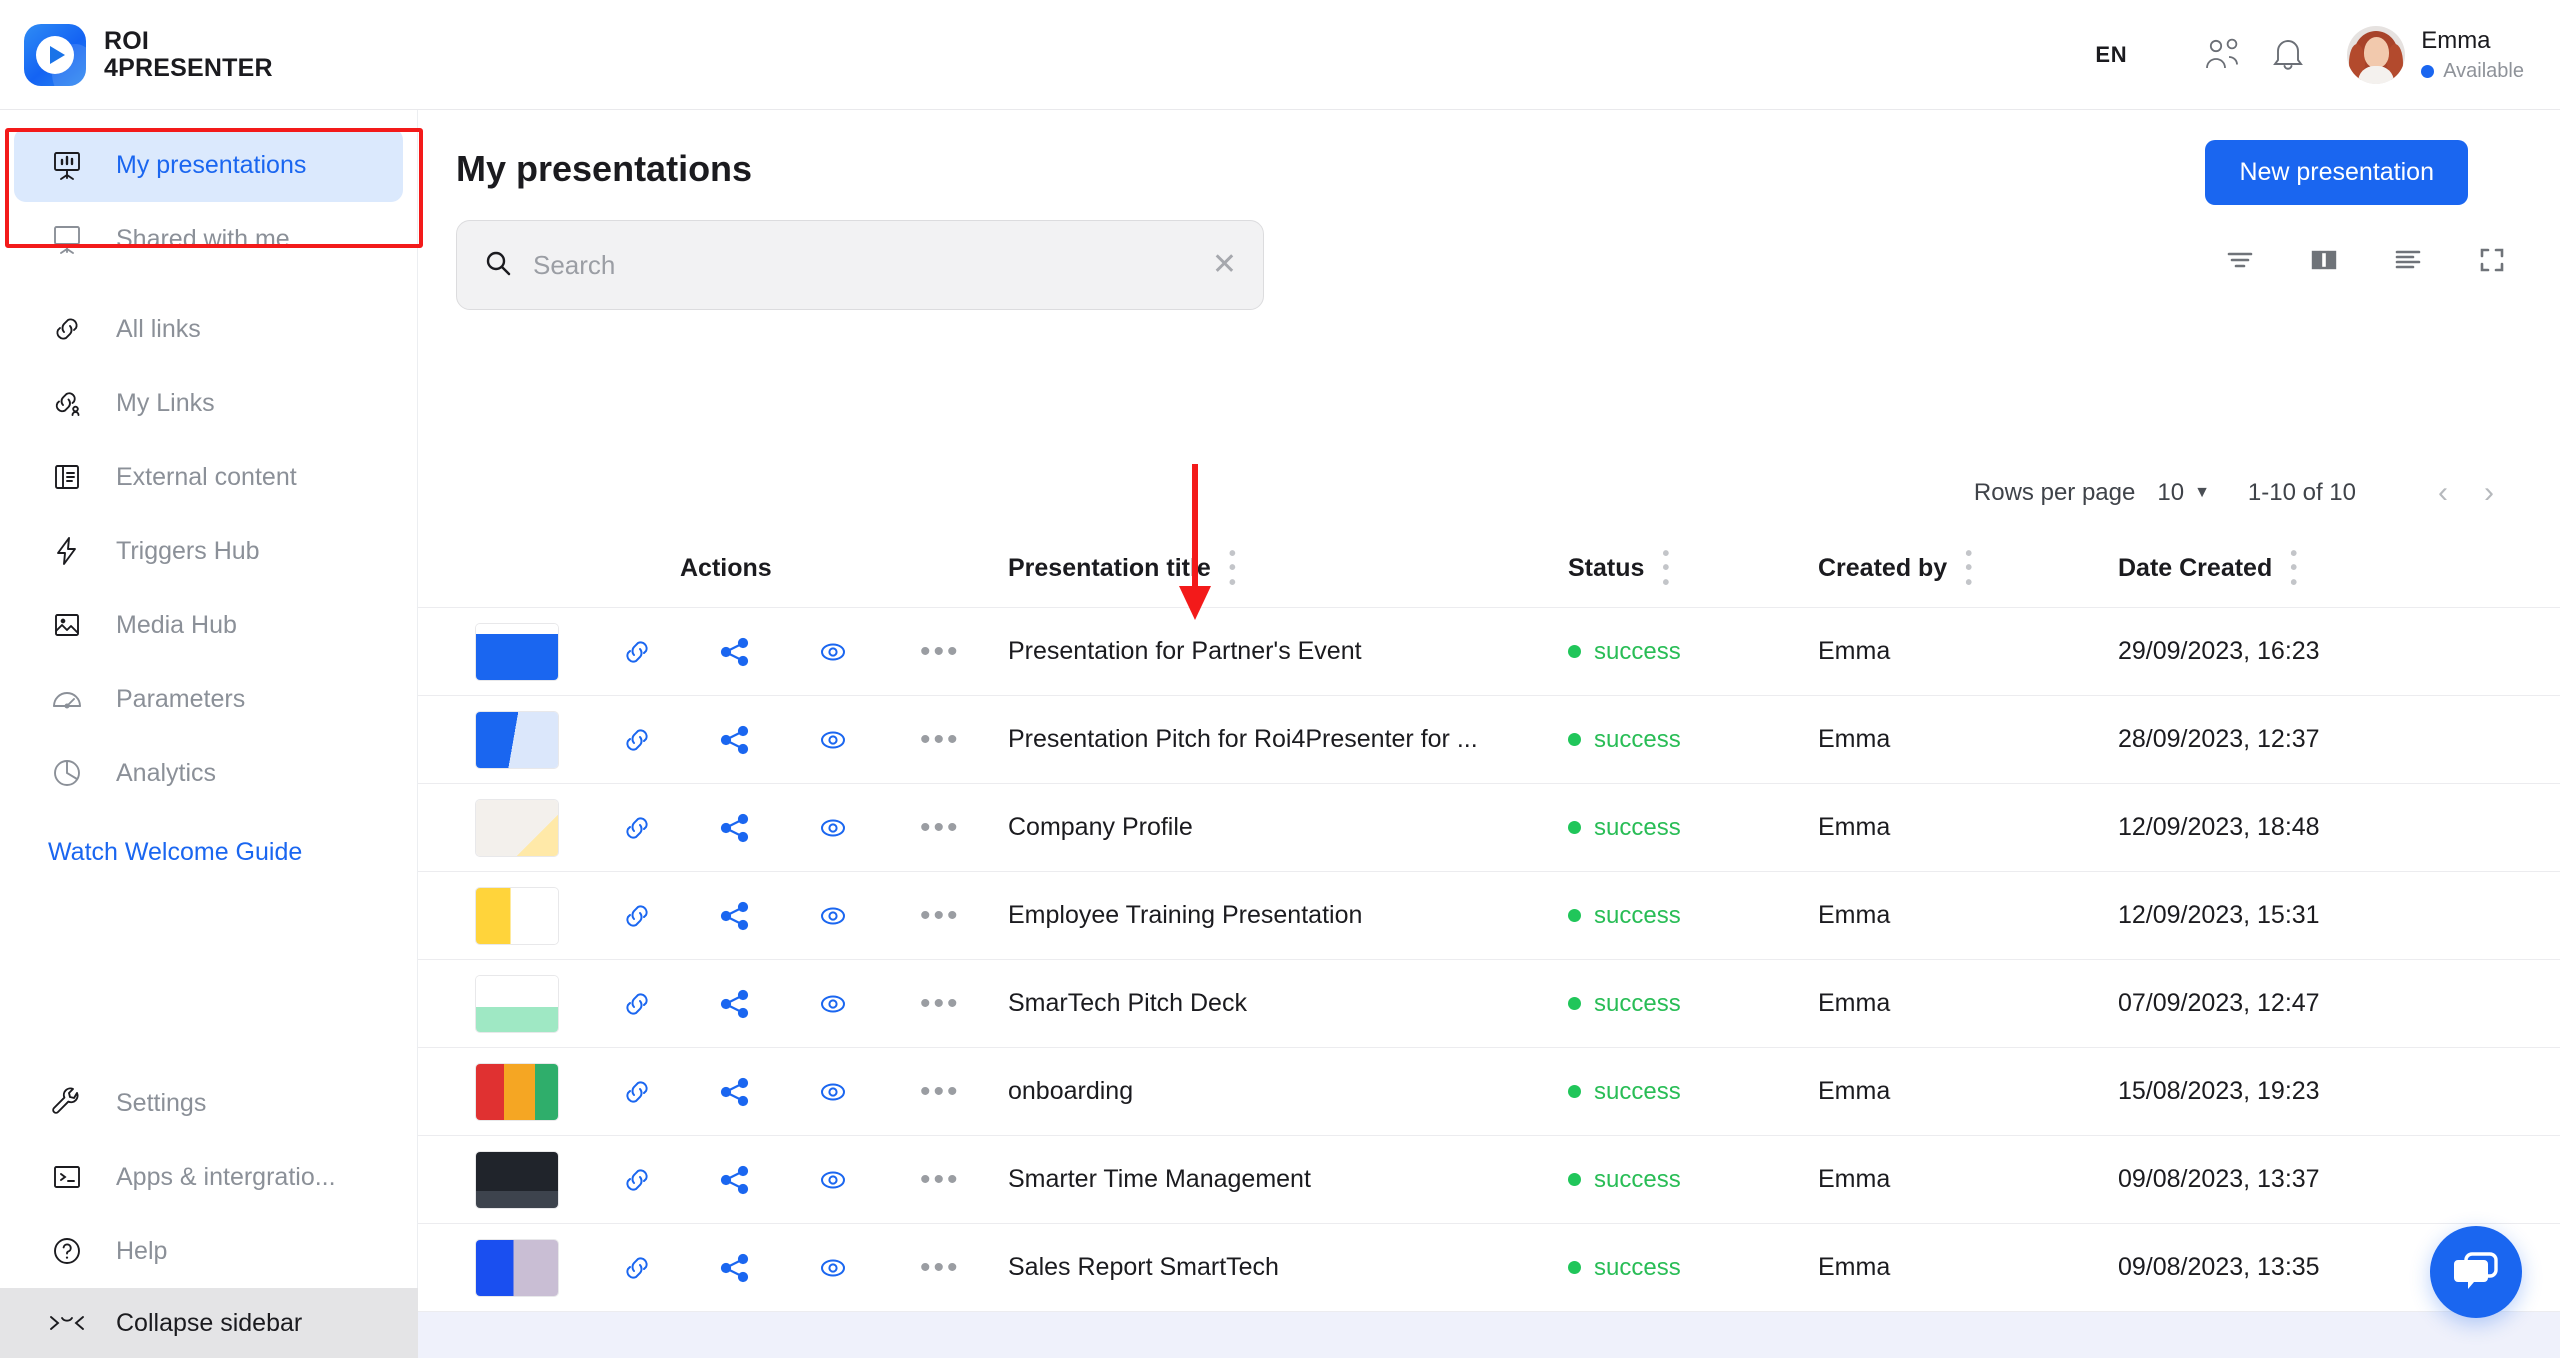 This screenshot has height=1358, width=2560. I want to click on rows-per-page-value: 10, so click(2170, 493).